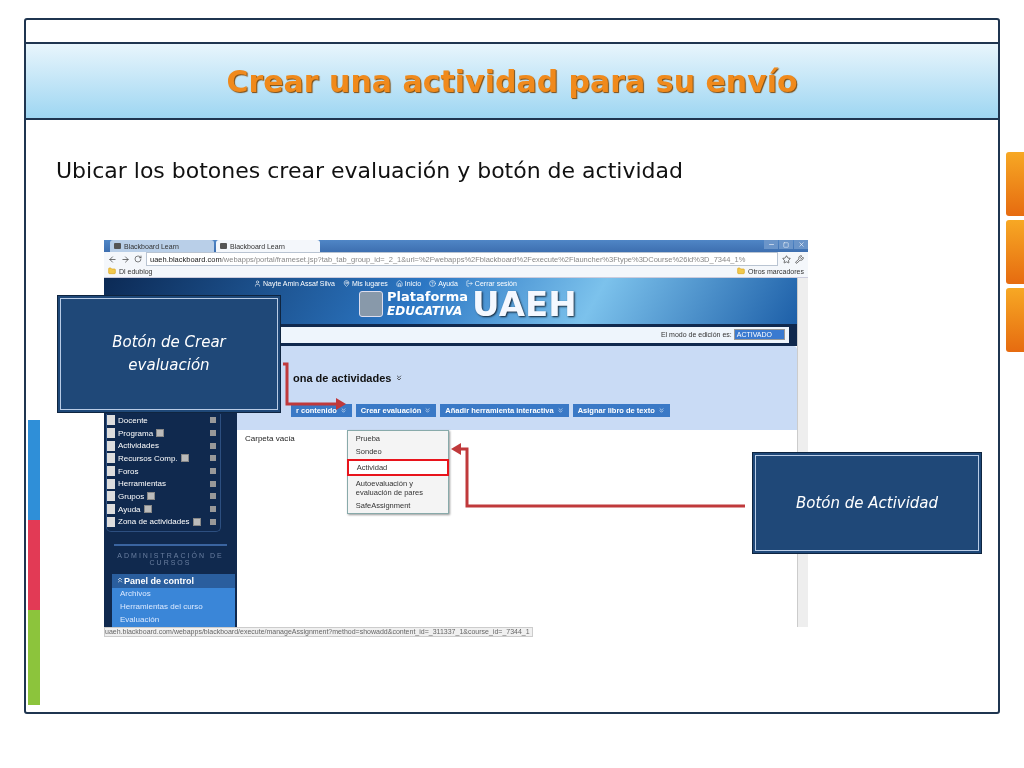  What do you see at coordinates (370, 170) in the screenshot?
I see `slide-subtitle: Ubicar los botones crear evaluación y botón de actividad` at bounding box center [370, 170].